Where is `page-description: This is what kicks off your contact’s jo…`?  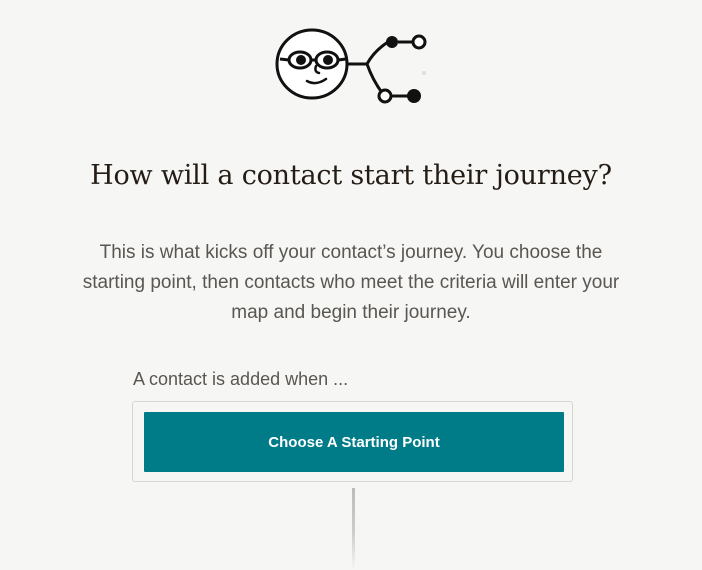 page-description: This is what kicks off your contact’s jo… is located at coordinates (351, 282).